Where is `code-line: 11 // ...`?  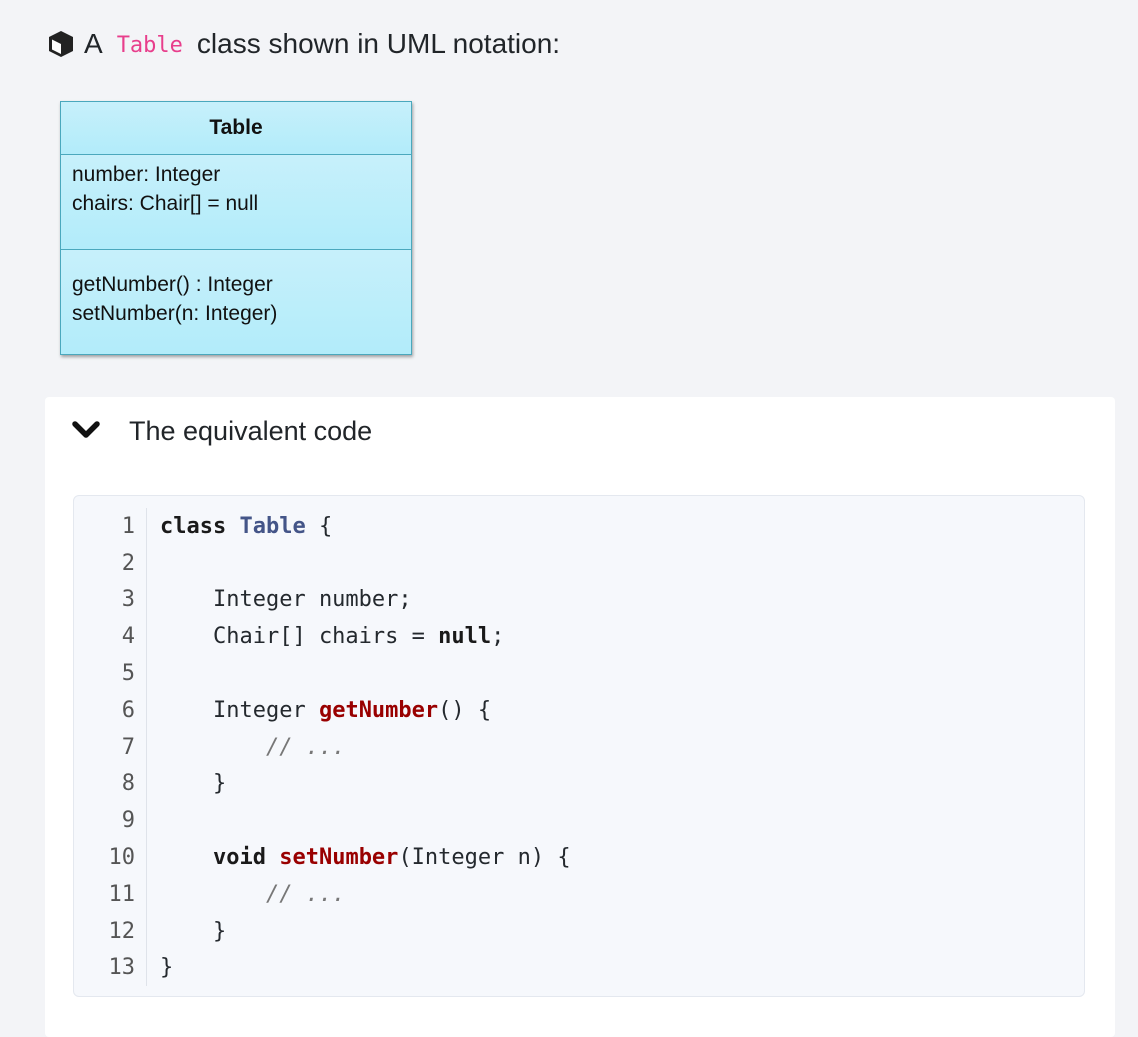
code-line: 11 // ... is located at coordinates (579, 894).